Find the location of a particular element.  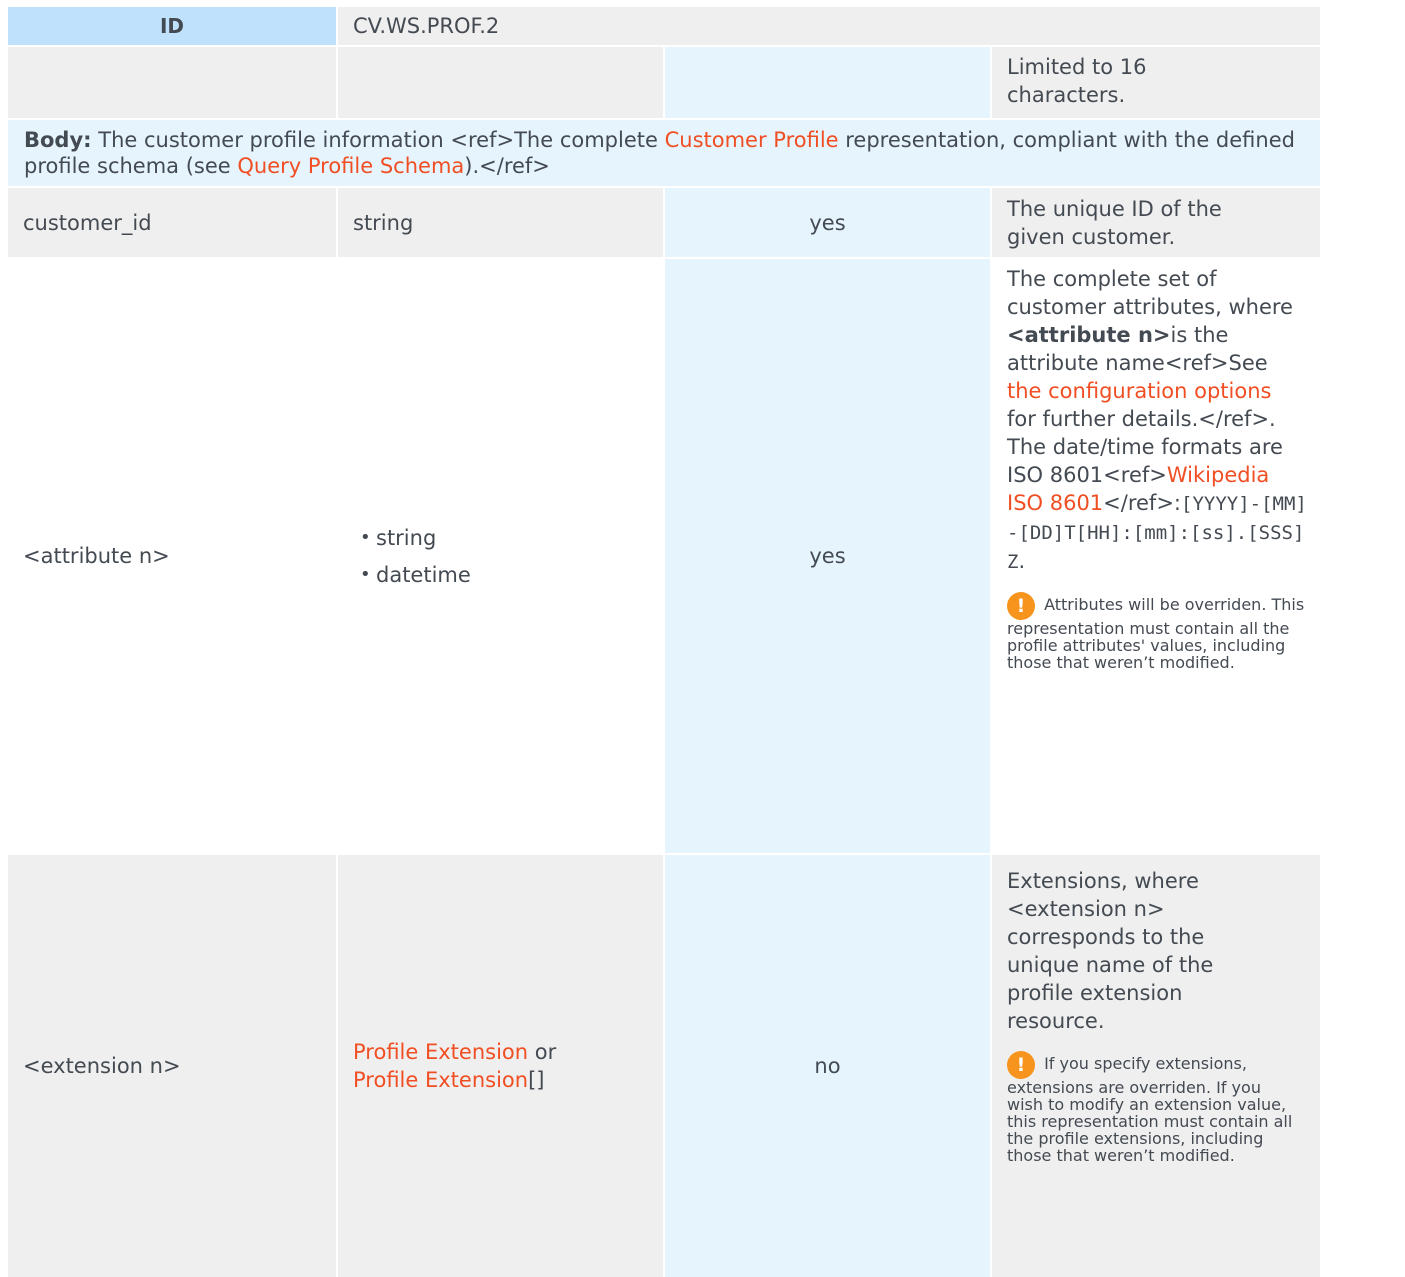

id-label-cell: ID is located at coordinates (172, 26).